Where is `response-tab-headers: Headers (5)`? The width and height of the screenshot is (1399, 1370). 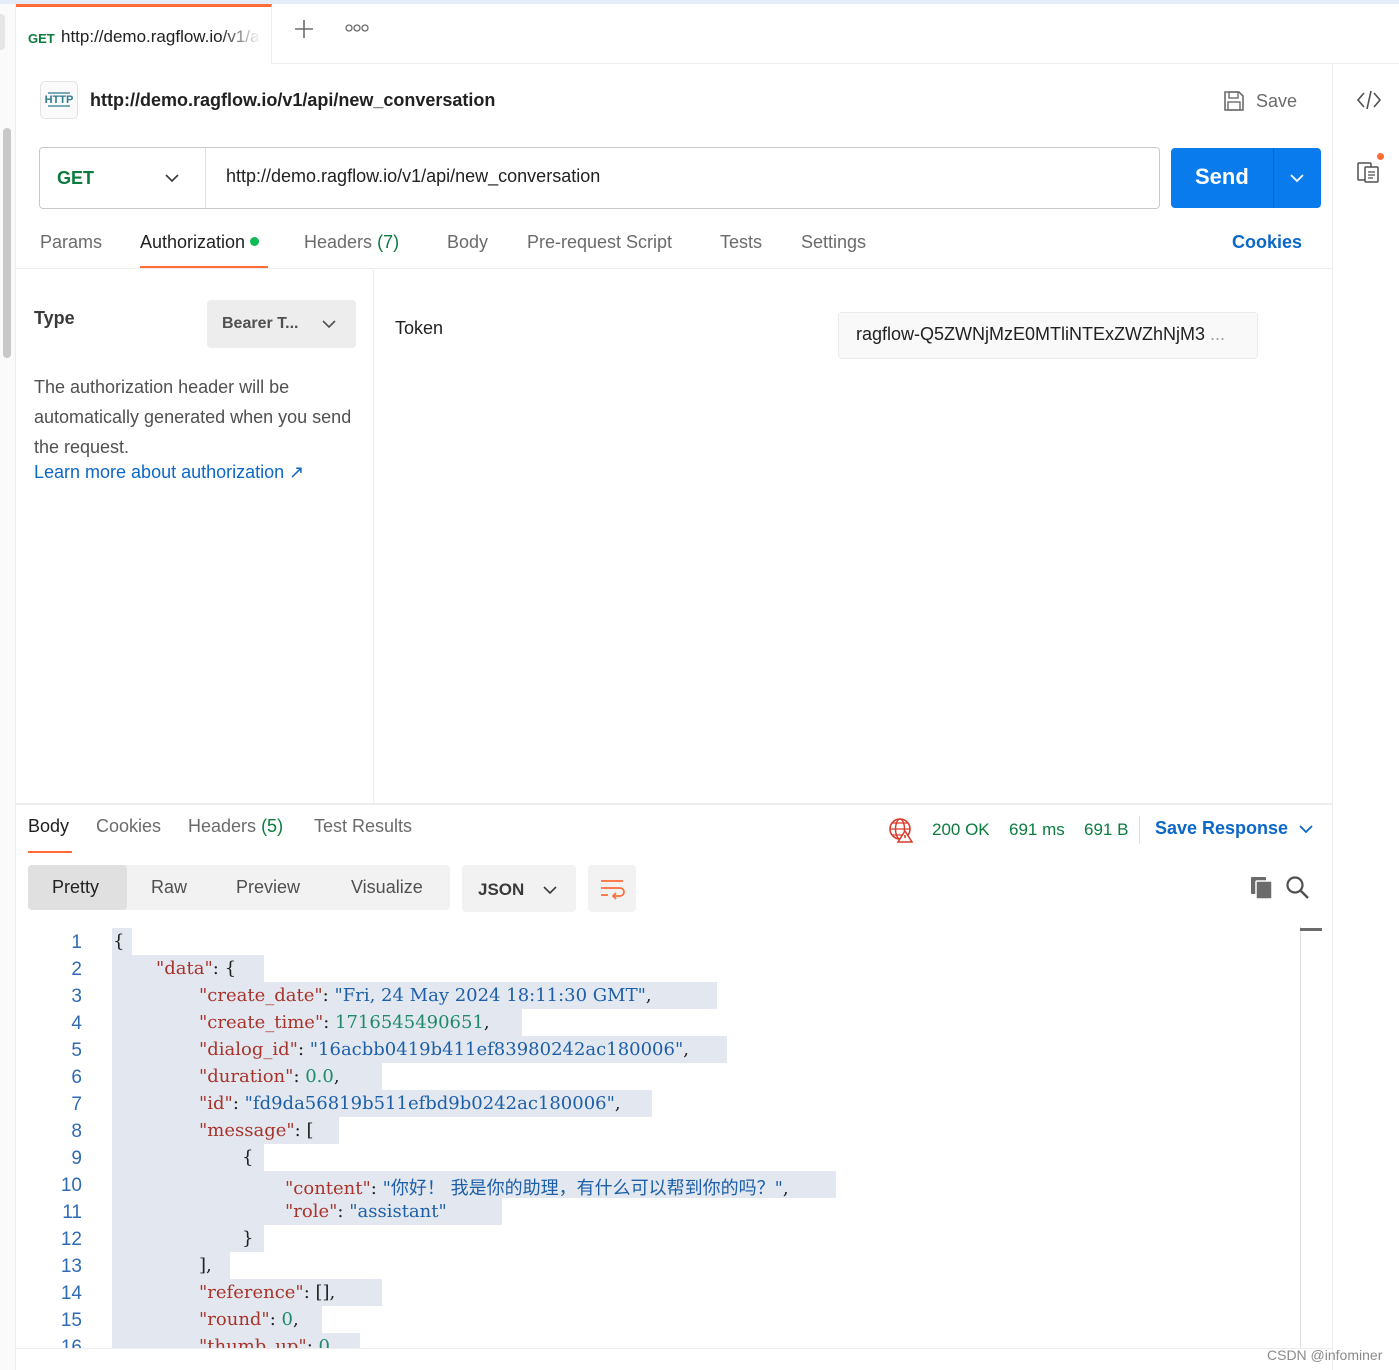
response-tab-headers: Headers (5) is located at coordinates (235, 826).